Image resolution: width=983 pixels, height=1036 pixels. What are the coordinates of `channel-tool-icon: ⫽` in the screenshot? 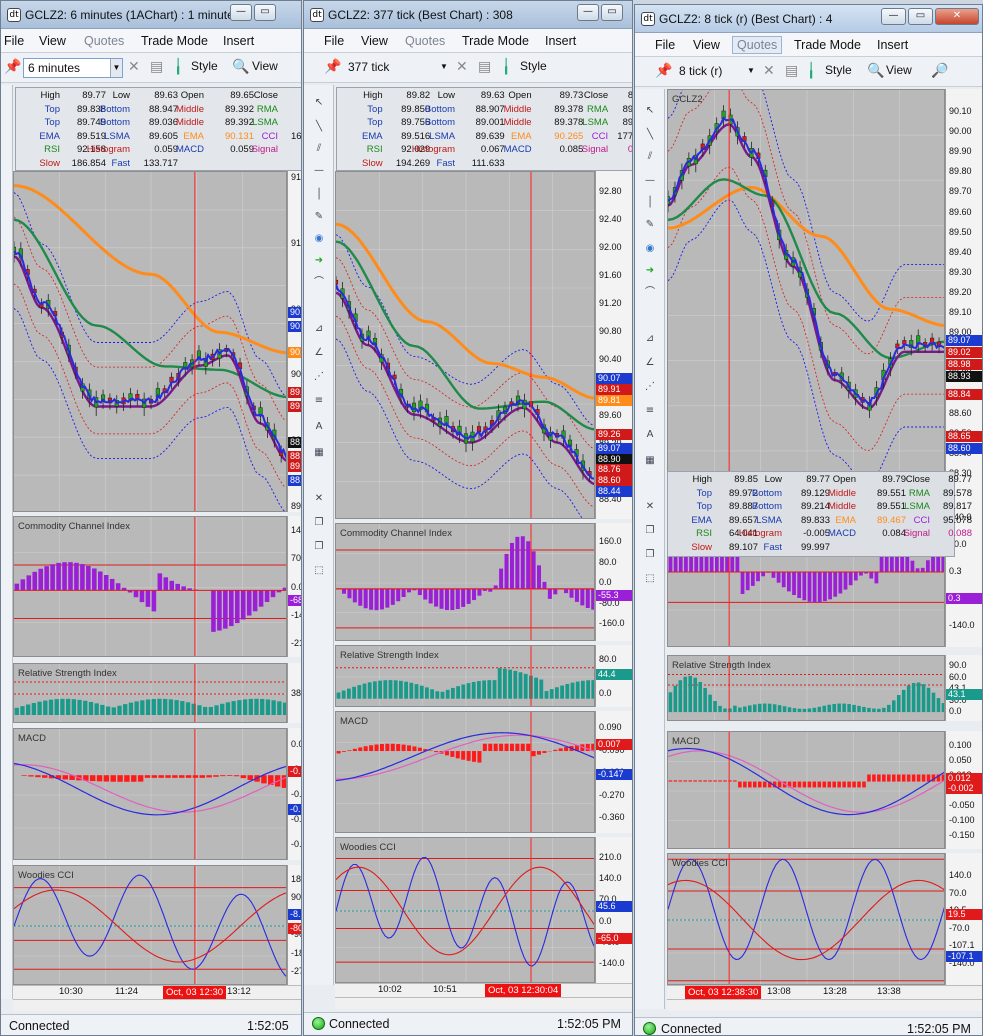 It's located at (319, 149).